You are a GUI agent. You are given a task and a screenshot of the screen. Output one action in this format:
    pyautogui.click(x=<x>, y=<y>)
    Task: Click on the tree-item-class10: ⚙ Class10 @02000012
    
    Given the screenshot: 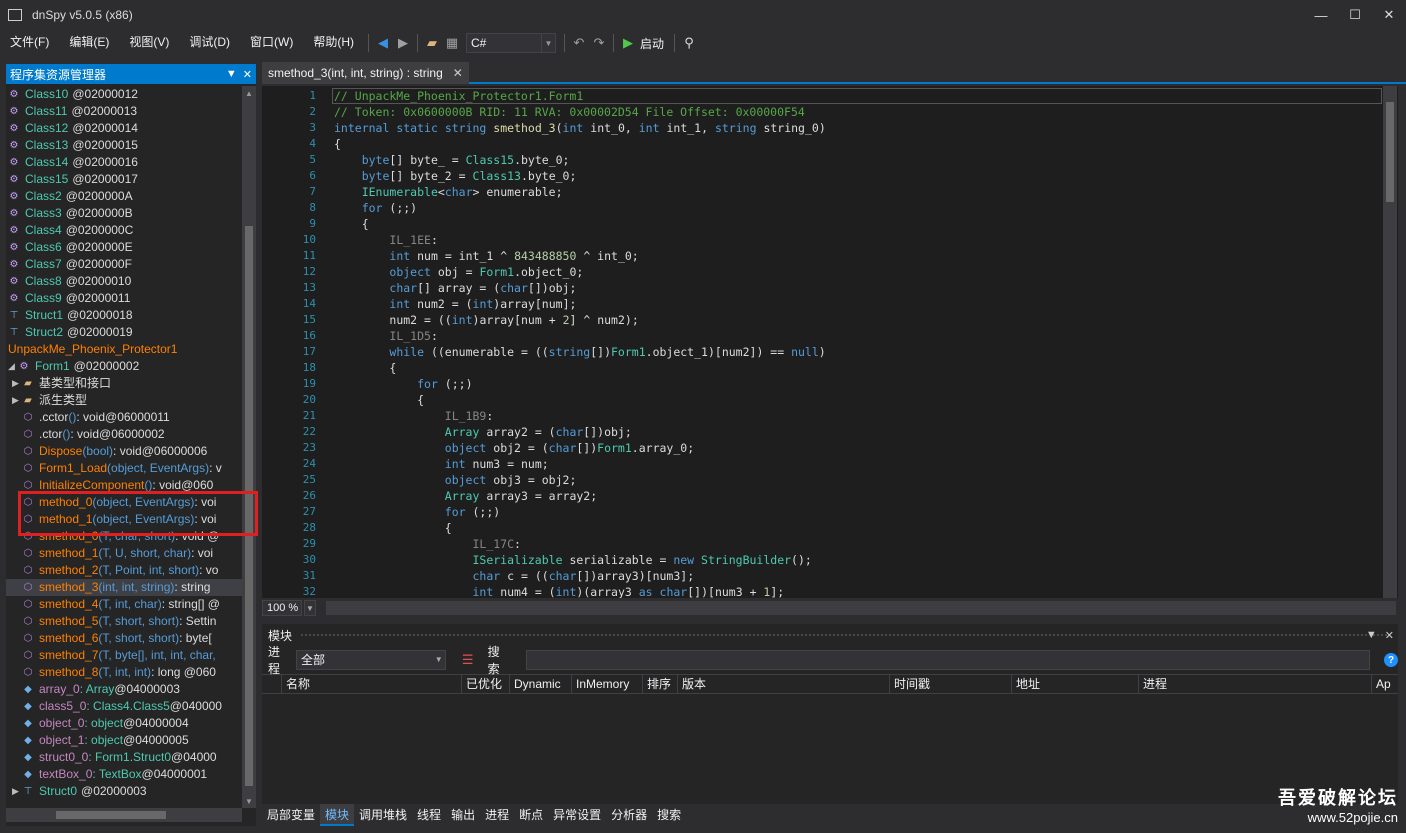 What is the action you would take?
    pyautogui.click(x=124, y=94)
    